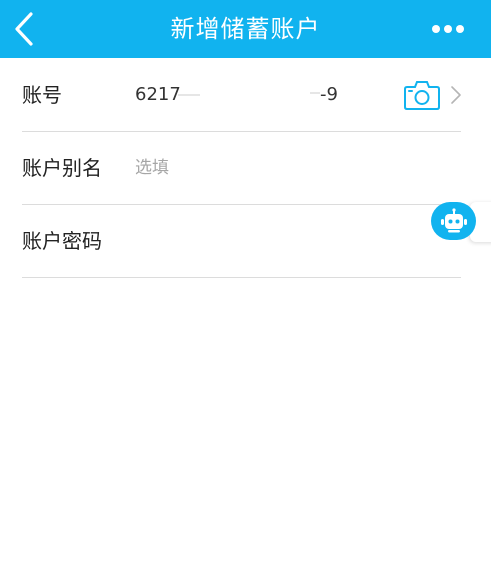 The width and height of the screenshot is (491, 587). What do you see at coordinates (62, 168) in the screenshot?
I see `account-alias-label: 账户别名` at bounding box center [62, 168].